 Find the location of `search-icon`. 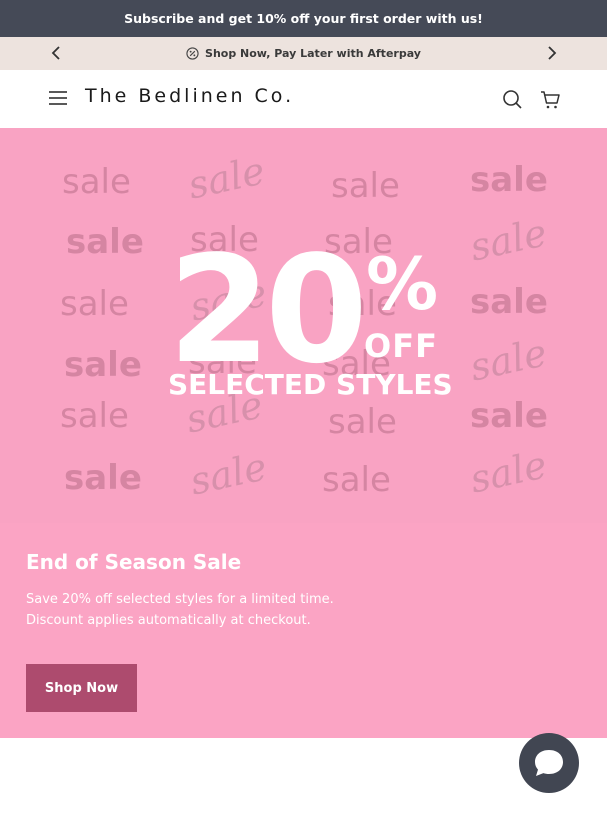

search-icon is located at coordinates (512, 99).